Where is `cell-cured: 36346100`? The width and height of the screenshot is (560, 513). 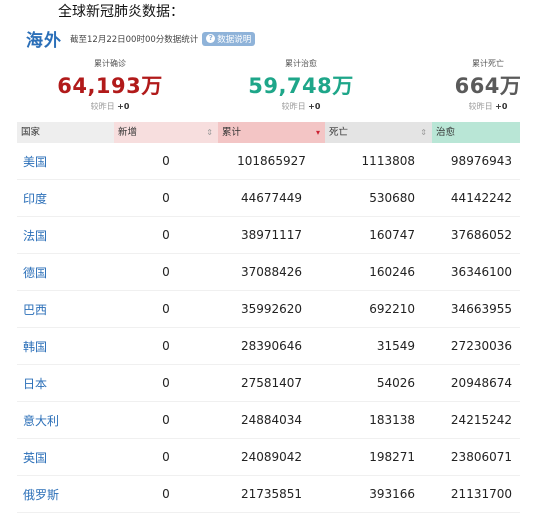
cell-cured: 36346100 is located at coordinates (481, 272).